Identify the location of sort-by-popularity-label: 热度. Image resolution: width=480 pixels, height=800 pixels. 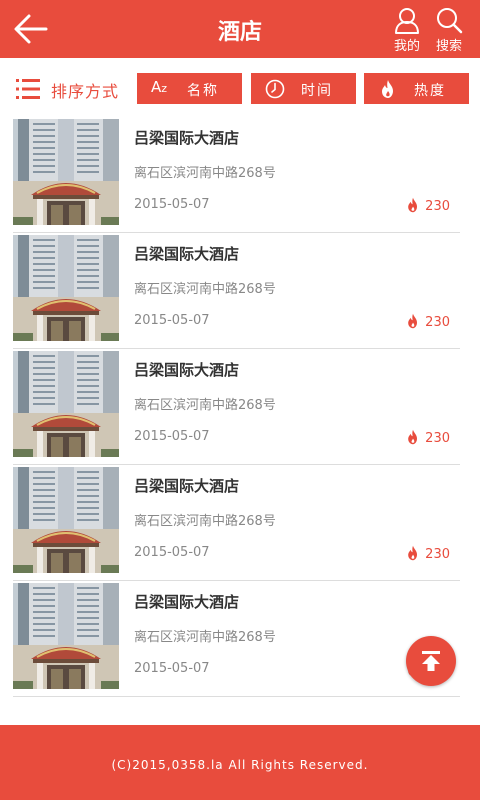
(430, 91).